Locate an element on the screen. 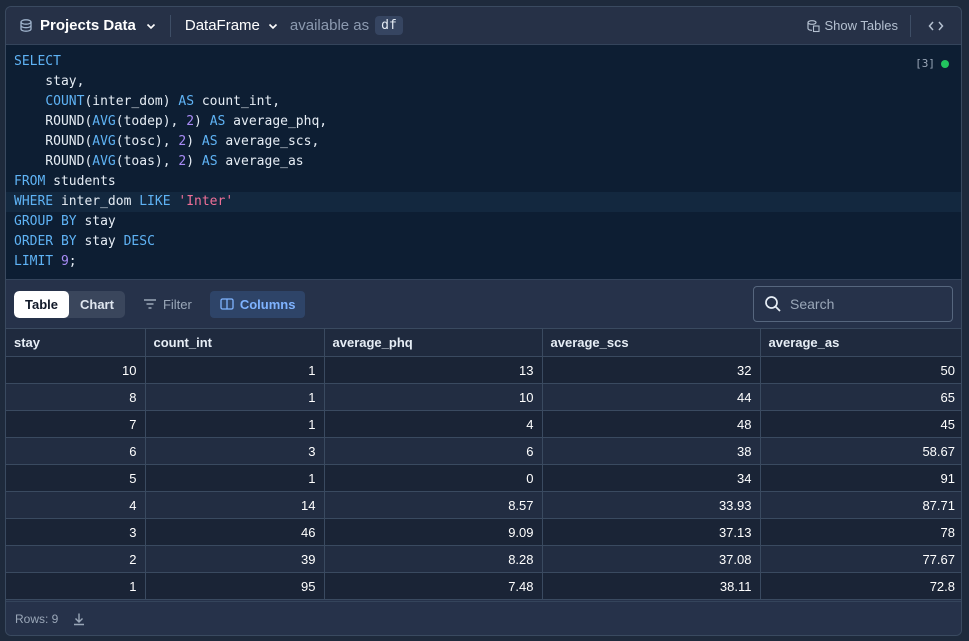  table-cell: 37.08 is located at coordinates (651, 559).